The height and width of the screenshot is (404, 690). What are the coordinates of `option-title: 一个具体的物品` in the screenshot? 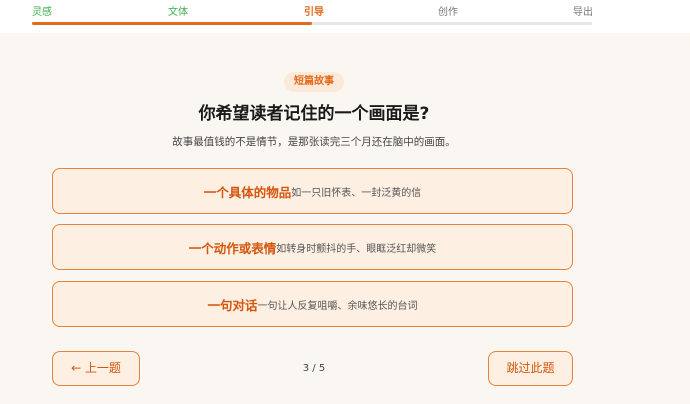 It's located at (247, 192).